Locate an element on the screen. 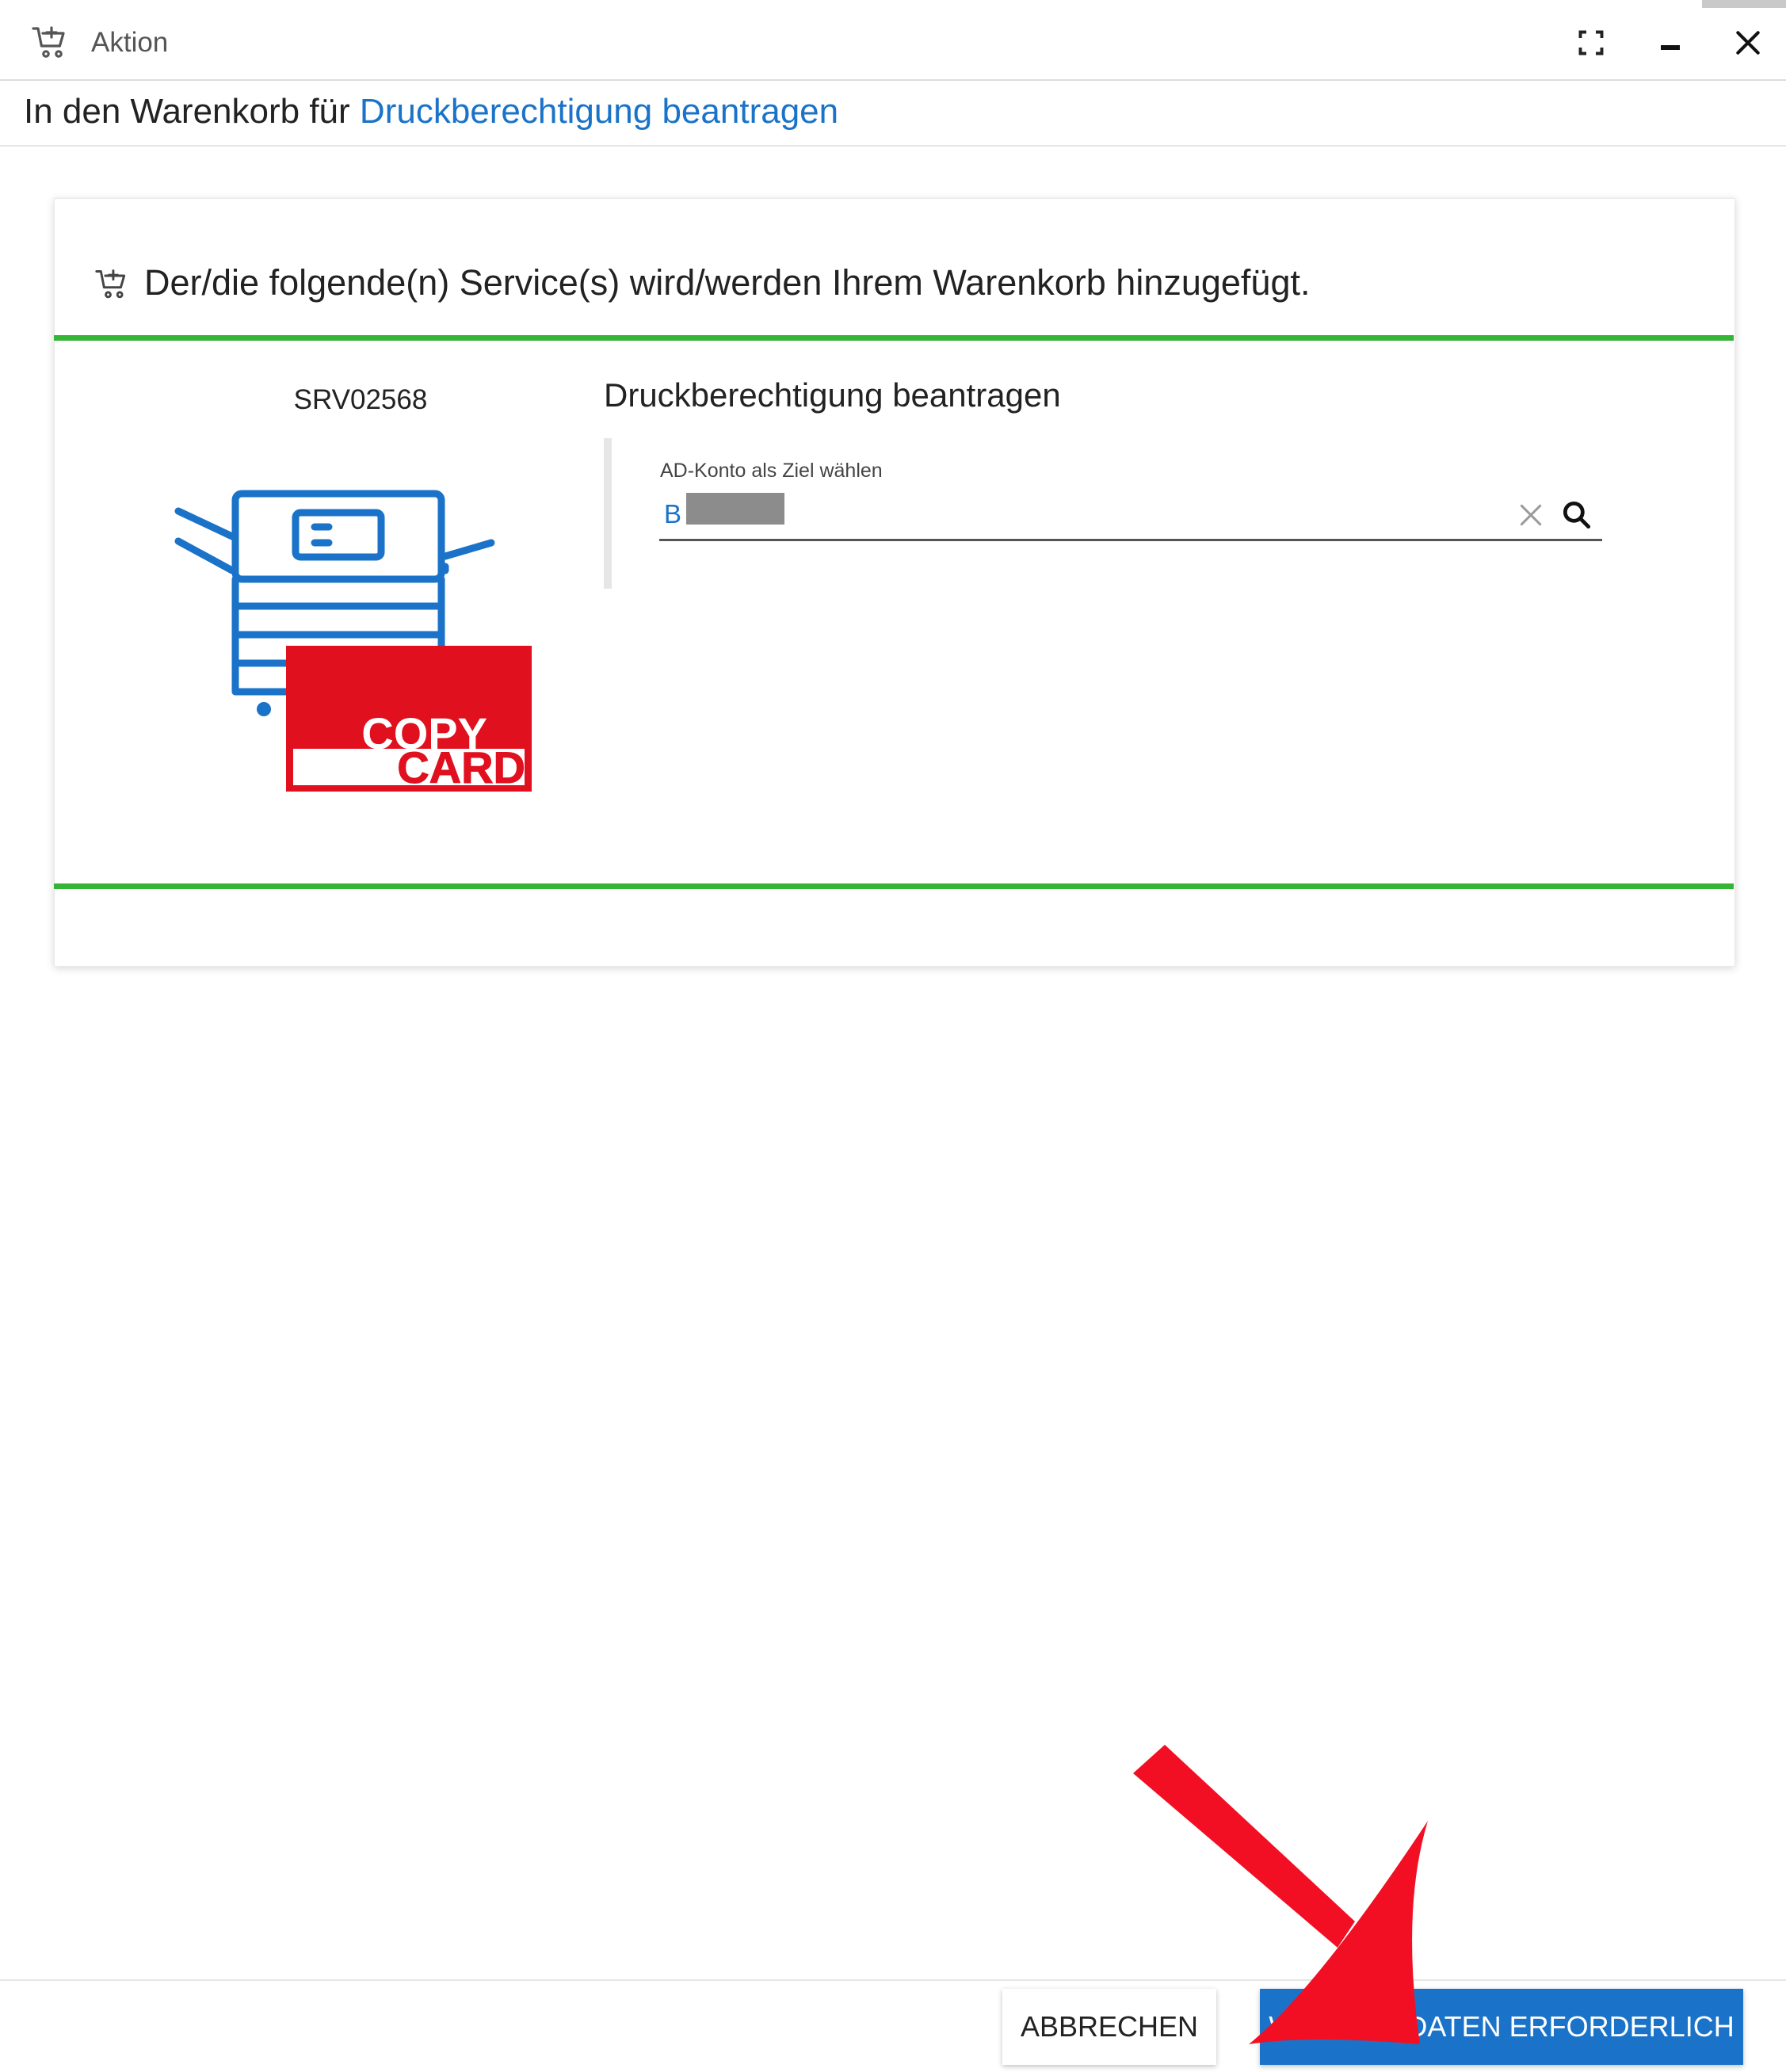 The width and height of the screenshot is (1786, 2072). close-button is located at coordinates (1748, 43).